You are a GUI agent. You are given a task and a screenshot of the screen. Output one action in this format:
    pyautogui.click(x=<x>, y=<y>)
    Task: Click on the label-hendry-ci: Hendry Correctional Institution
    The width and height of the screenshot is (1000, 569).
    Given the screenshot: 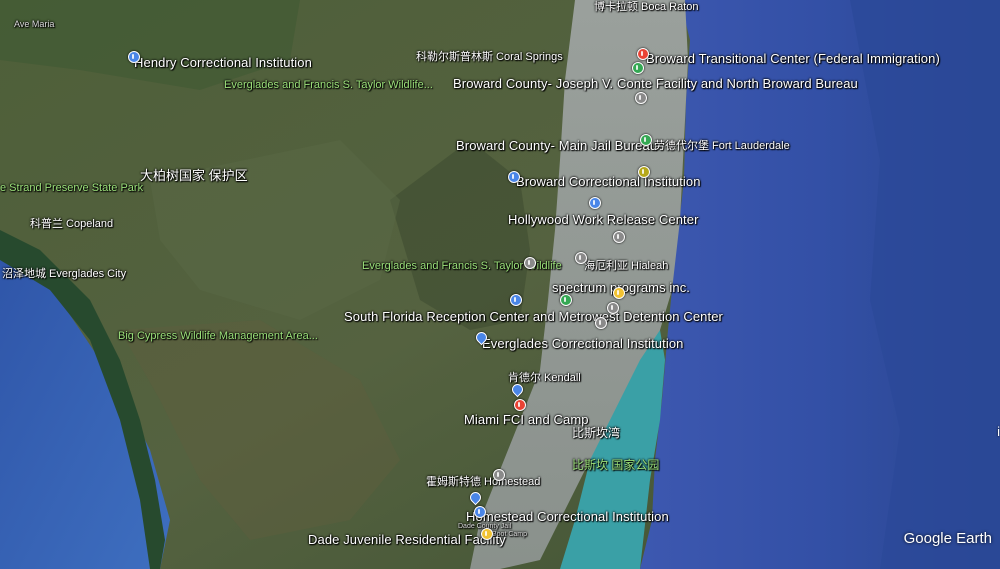 What is the action you would take?
    pyautogui.click(x=223, y=62)
    